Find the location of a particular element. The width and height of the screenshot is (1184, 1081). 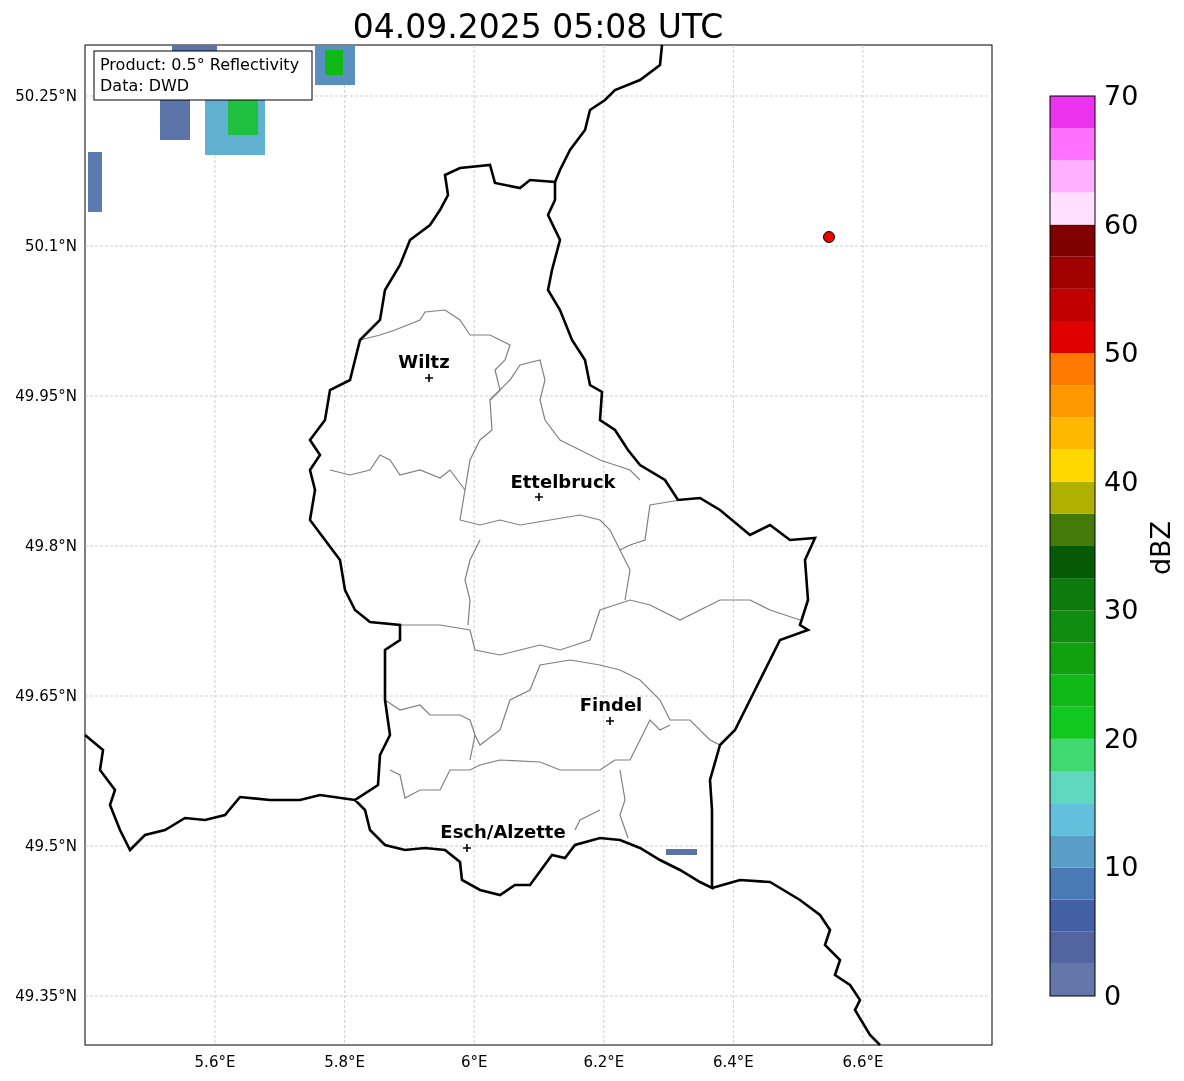

colorbar-label: dBZ is located at coordinates (1160, 548).